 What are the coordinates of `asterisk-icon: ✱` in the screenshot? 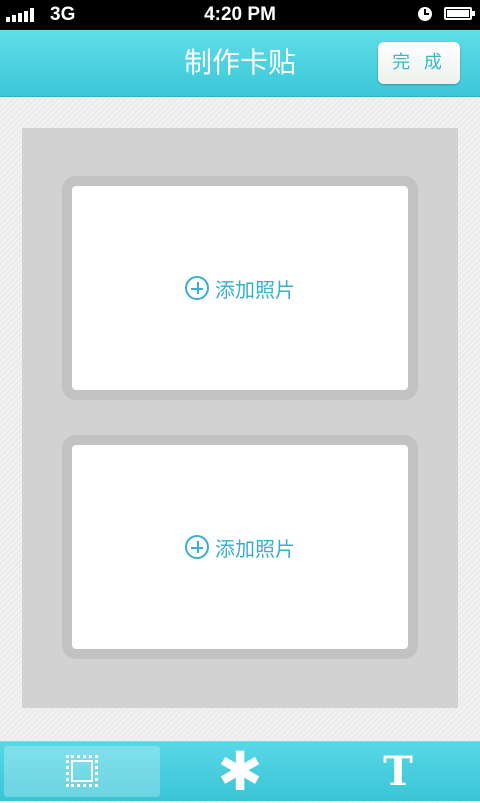 It's located at (240, 771).